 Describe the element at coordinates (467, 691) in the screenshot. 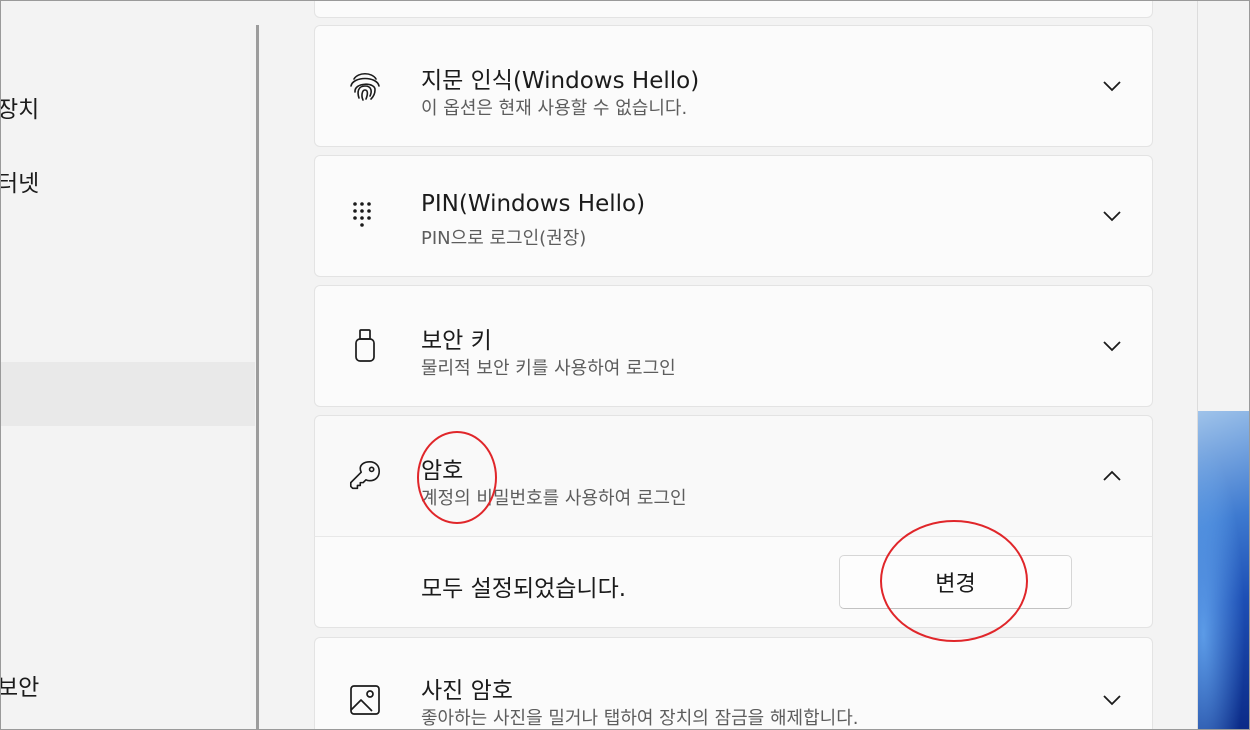

I see `picture-password-title: 사진 암호` at that location.